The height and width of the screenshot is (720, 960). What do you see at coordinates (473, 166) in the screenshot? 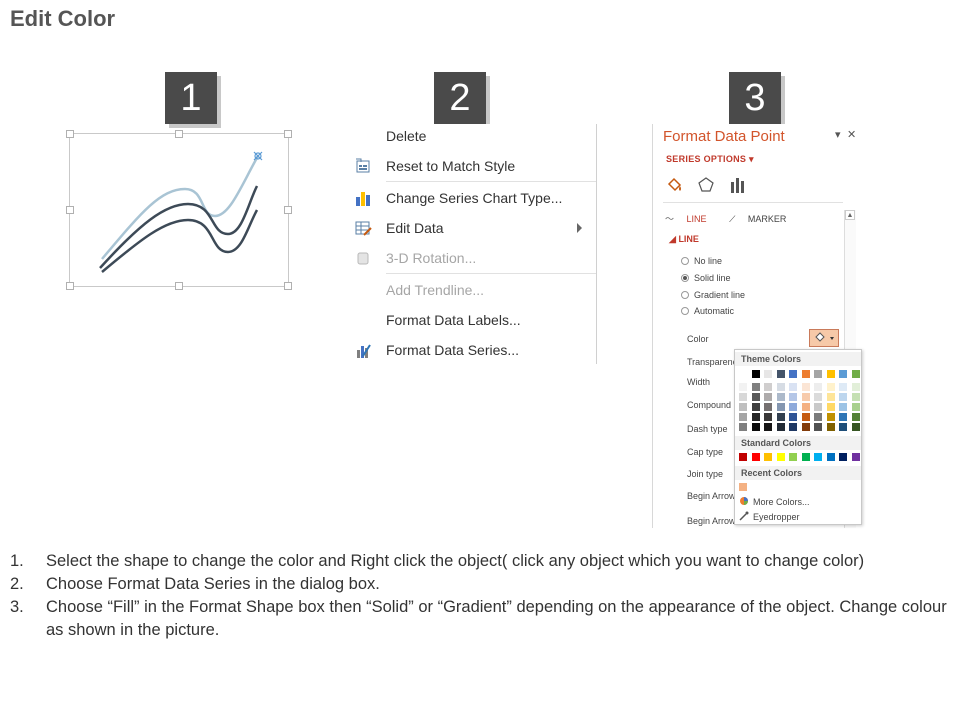
I see `menu-item-reset-style: Reset to Match Style` at bounding box center [473, 166].